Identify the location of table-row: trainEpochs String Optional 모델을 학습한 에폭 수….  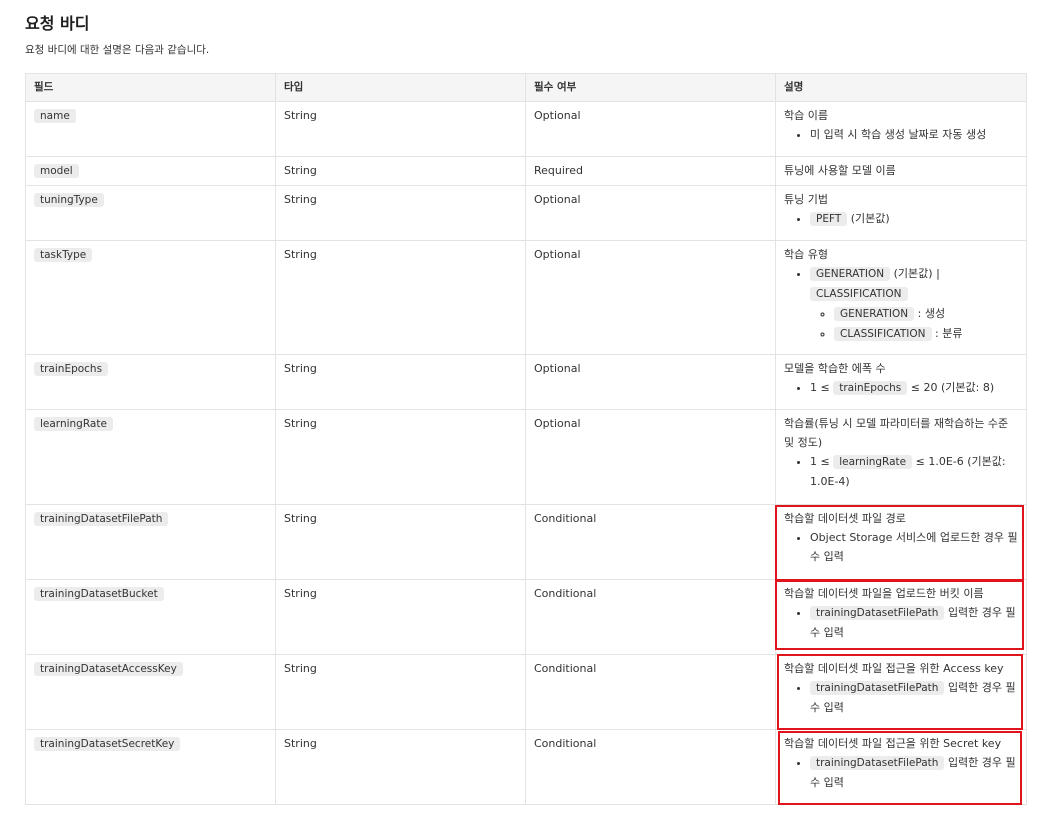
(526, 382).